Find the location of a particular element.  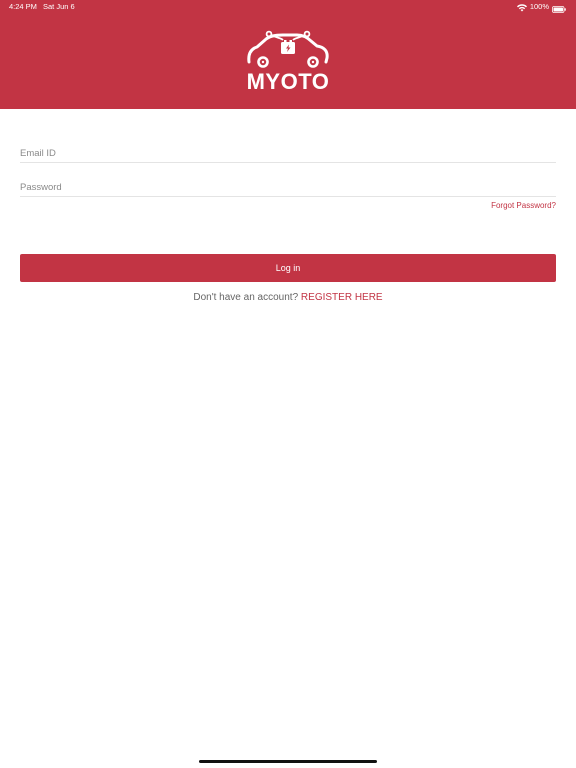

wifi-icon is located at coordinates (521, 7).